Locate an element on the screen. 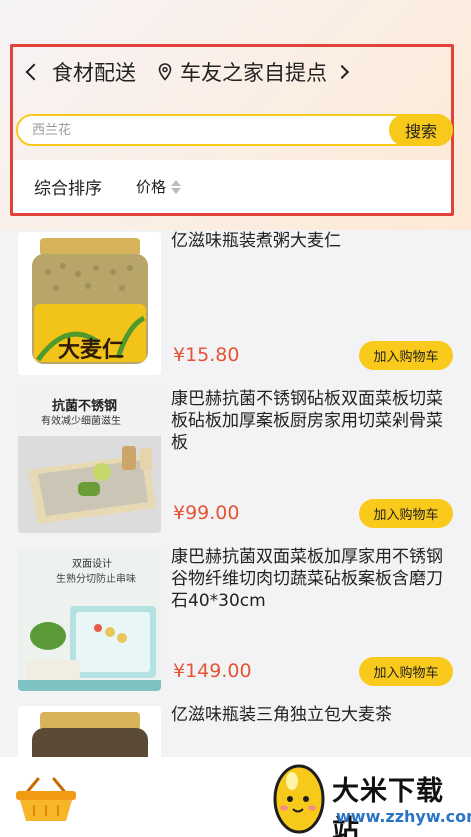  product-image-text: 大麦仁 is located at coordinates (91, 350).